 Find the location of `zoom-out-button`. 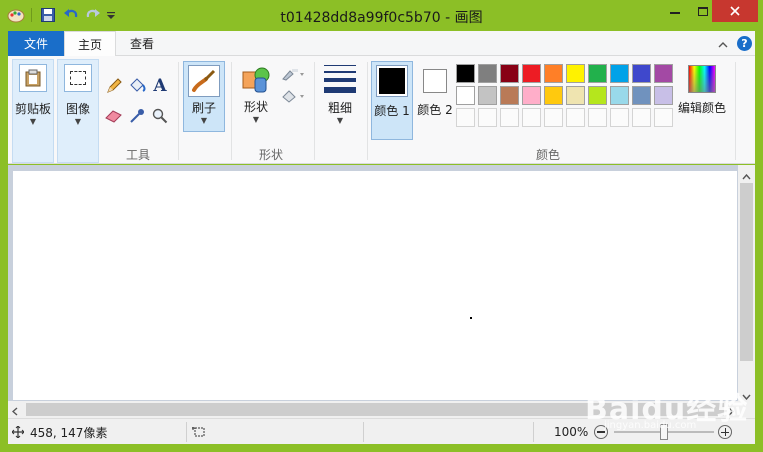

zoom-out-button is located at coordinates (601, 432).